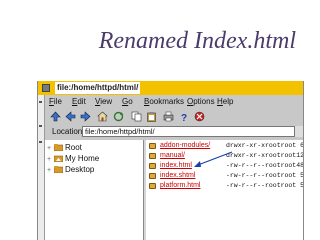  Describe the element at coordinates (80, 169) in the screenshot. I see `tree-item-label: Desktop` at that location.